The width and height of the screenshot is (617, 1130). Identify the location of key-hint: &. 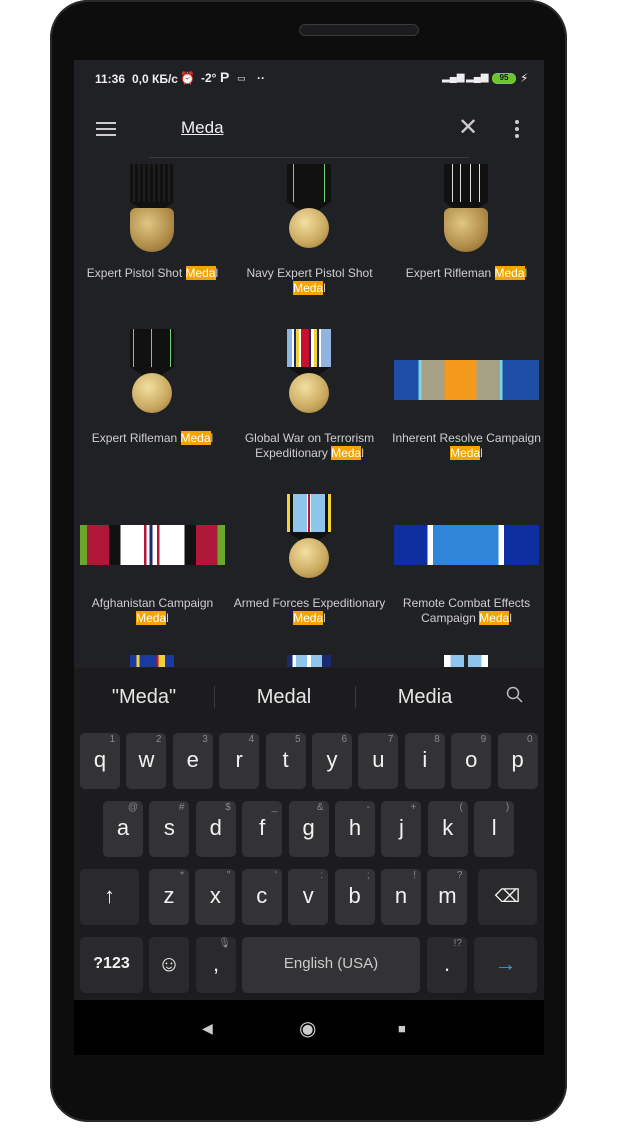
(320, 807).